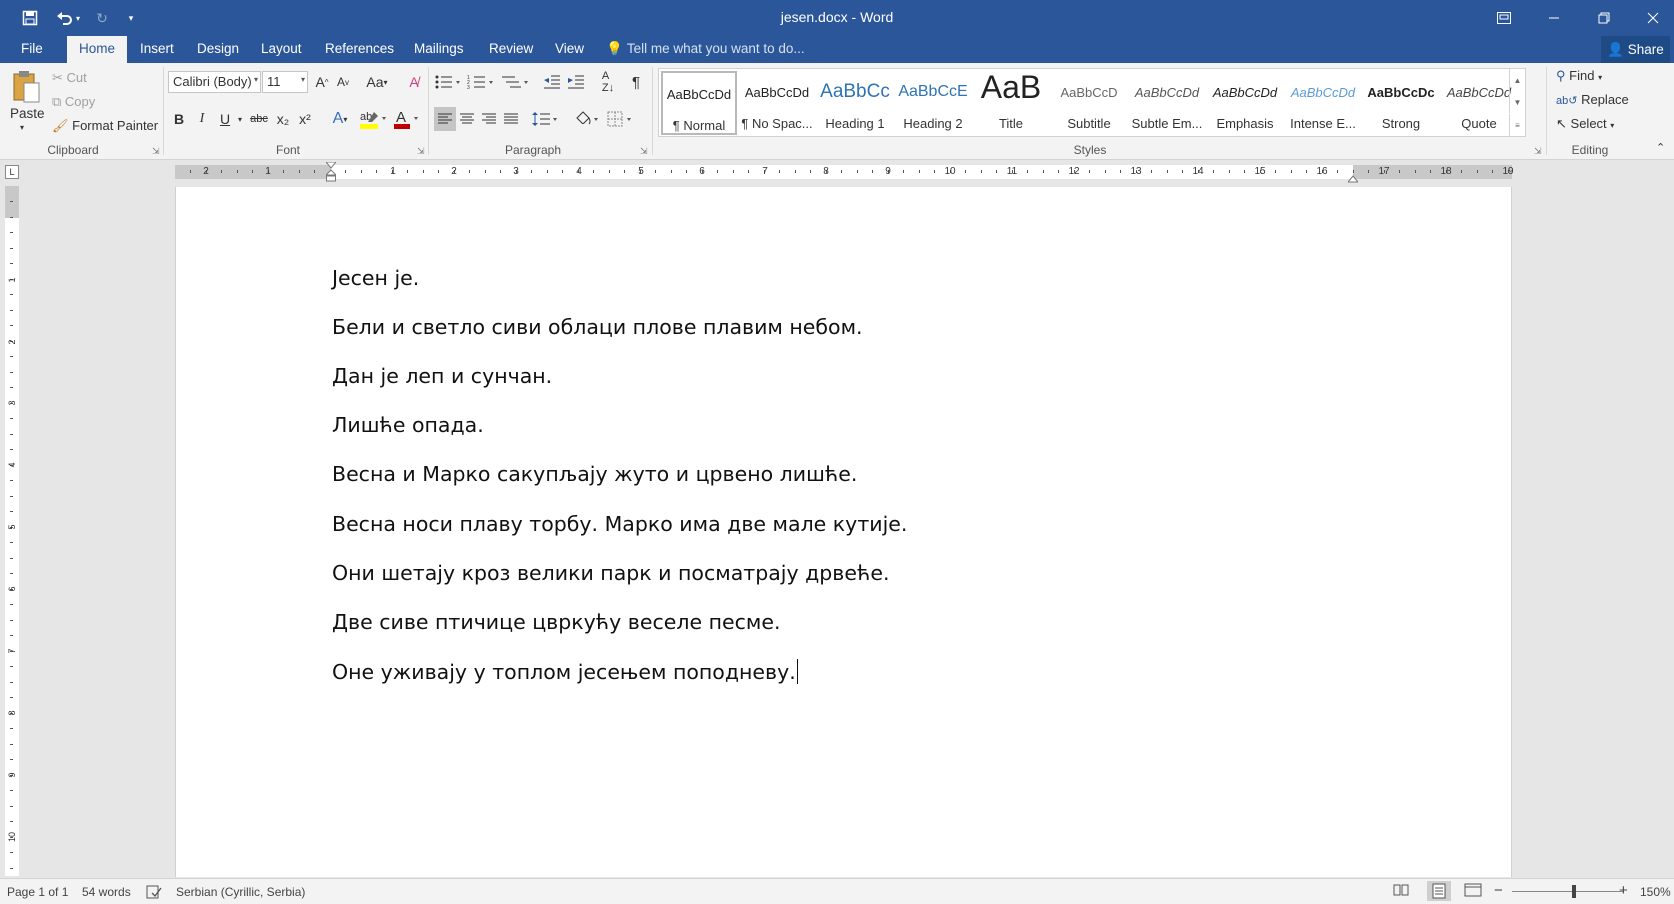 The height and width of the screenshot is (904, 1674). Describe the element at coordinates (1623, 890) in the screenshot. I see `zoom-in-button: +` at that location.